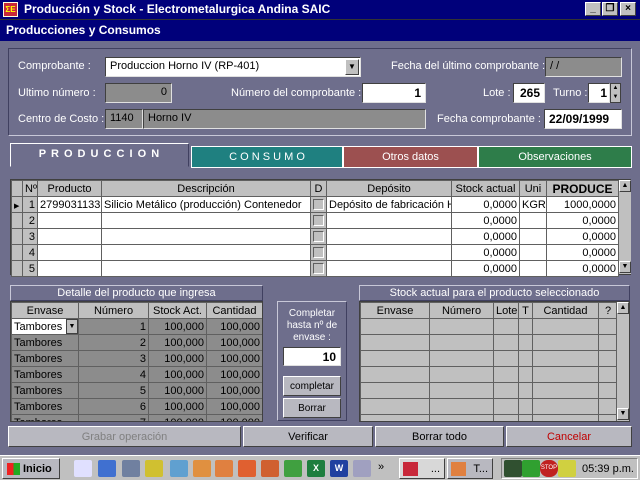  Describe the element at coordinates (582, 204) in the screenshot. I see `produce-cell: 1000,0000` at that location.